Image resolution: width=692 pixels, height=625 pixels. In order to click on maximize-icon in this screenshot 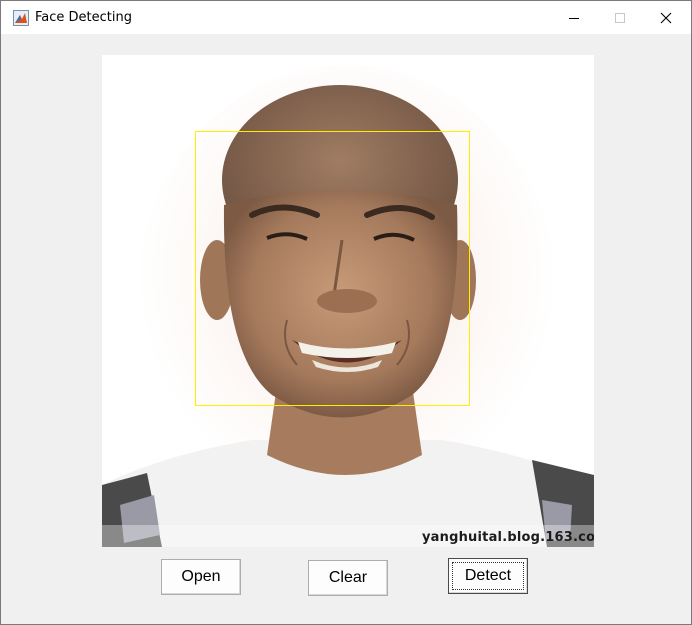, I will do `click(620, 17)`.